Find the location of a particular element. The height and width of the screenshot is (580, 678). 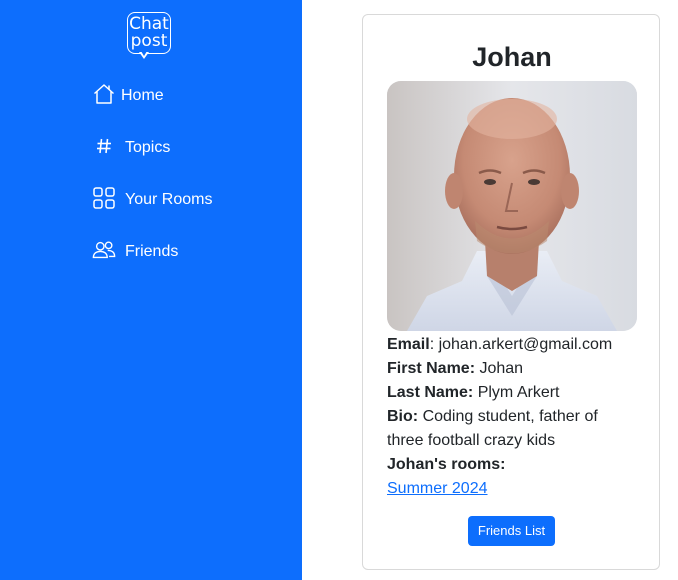

first-name-value: Johan is located at coordinates (501, 368).